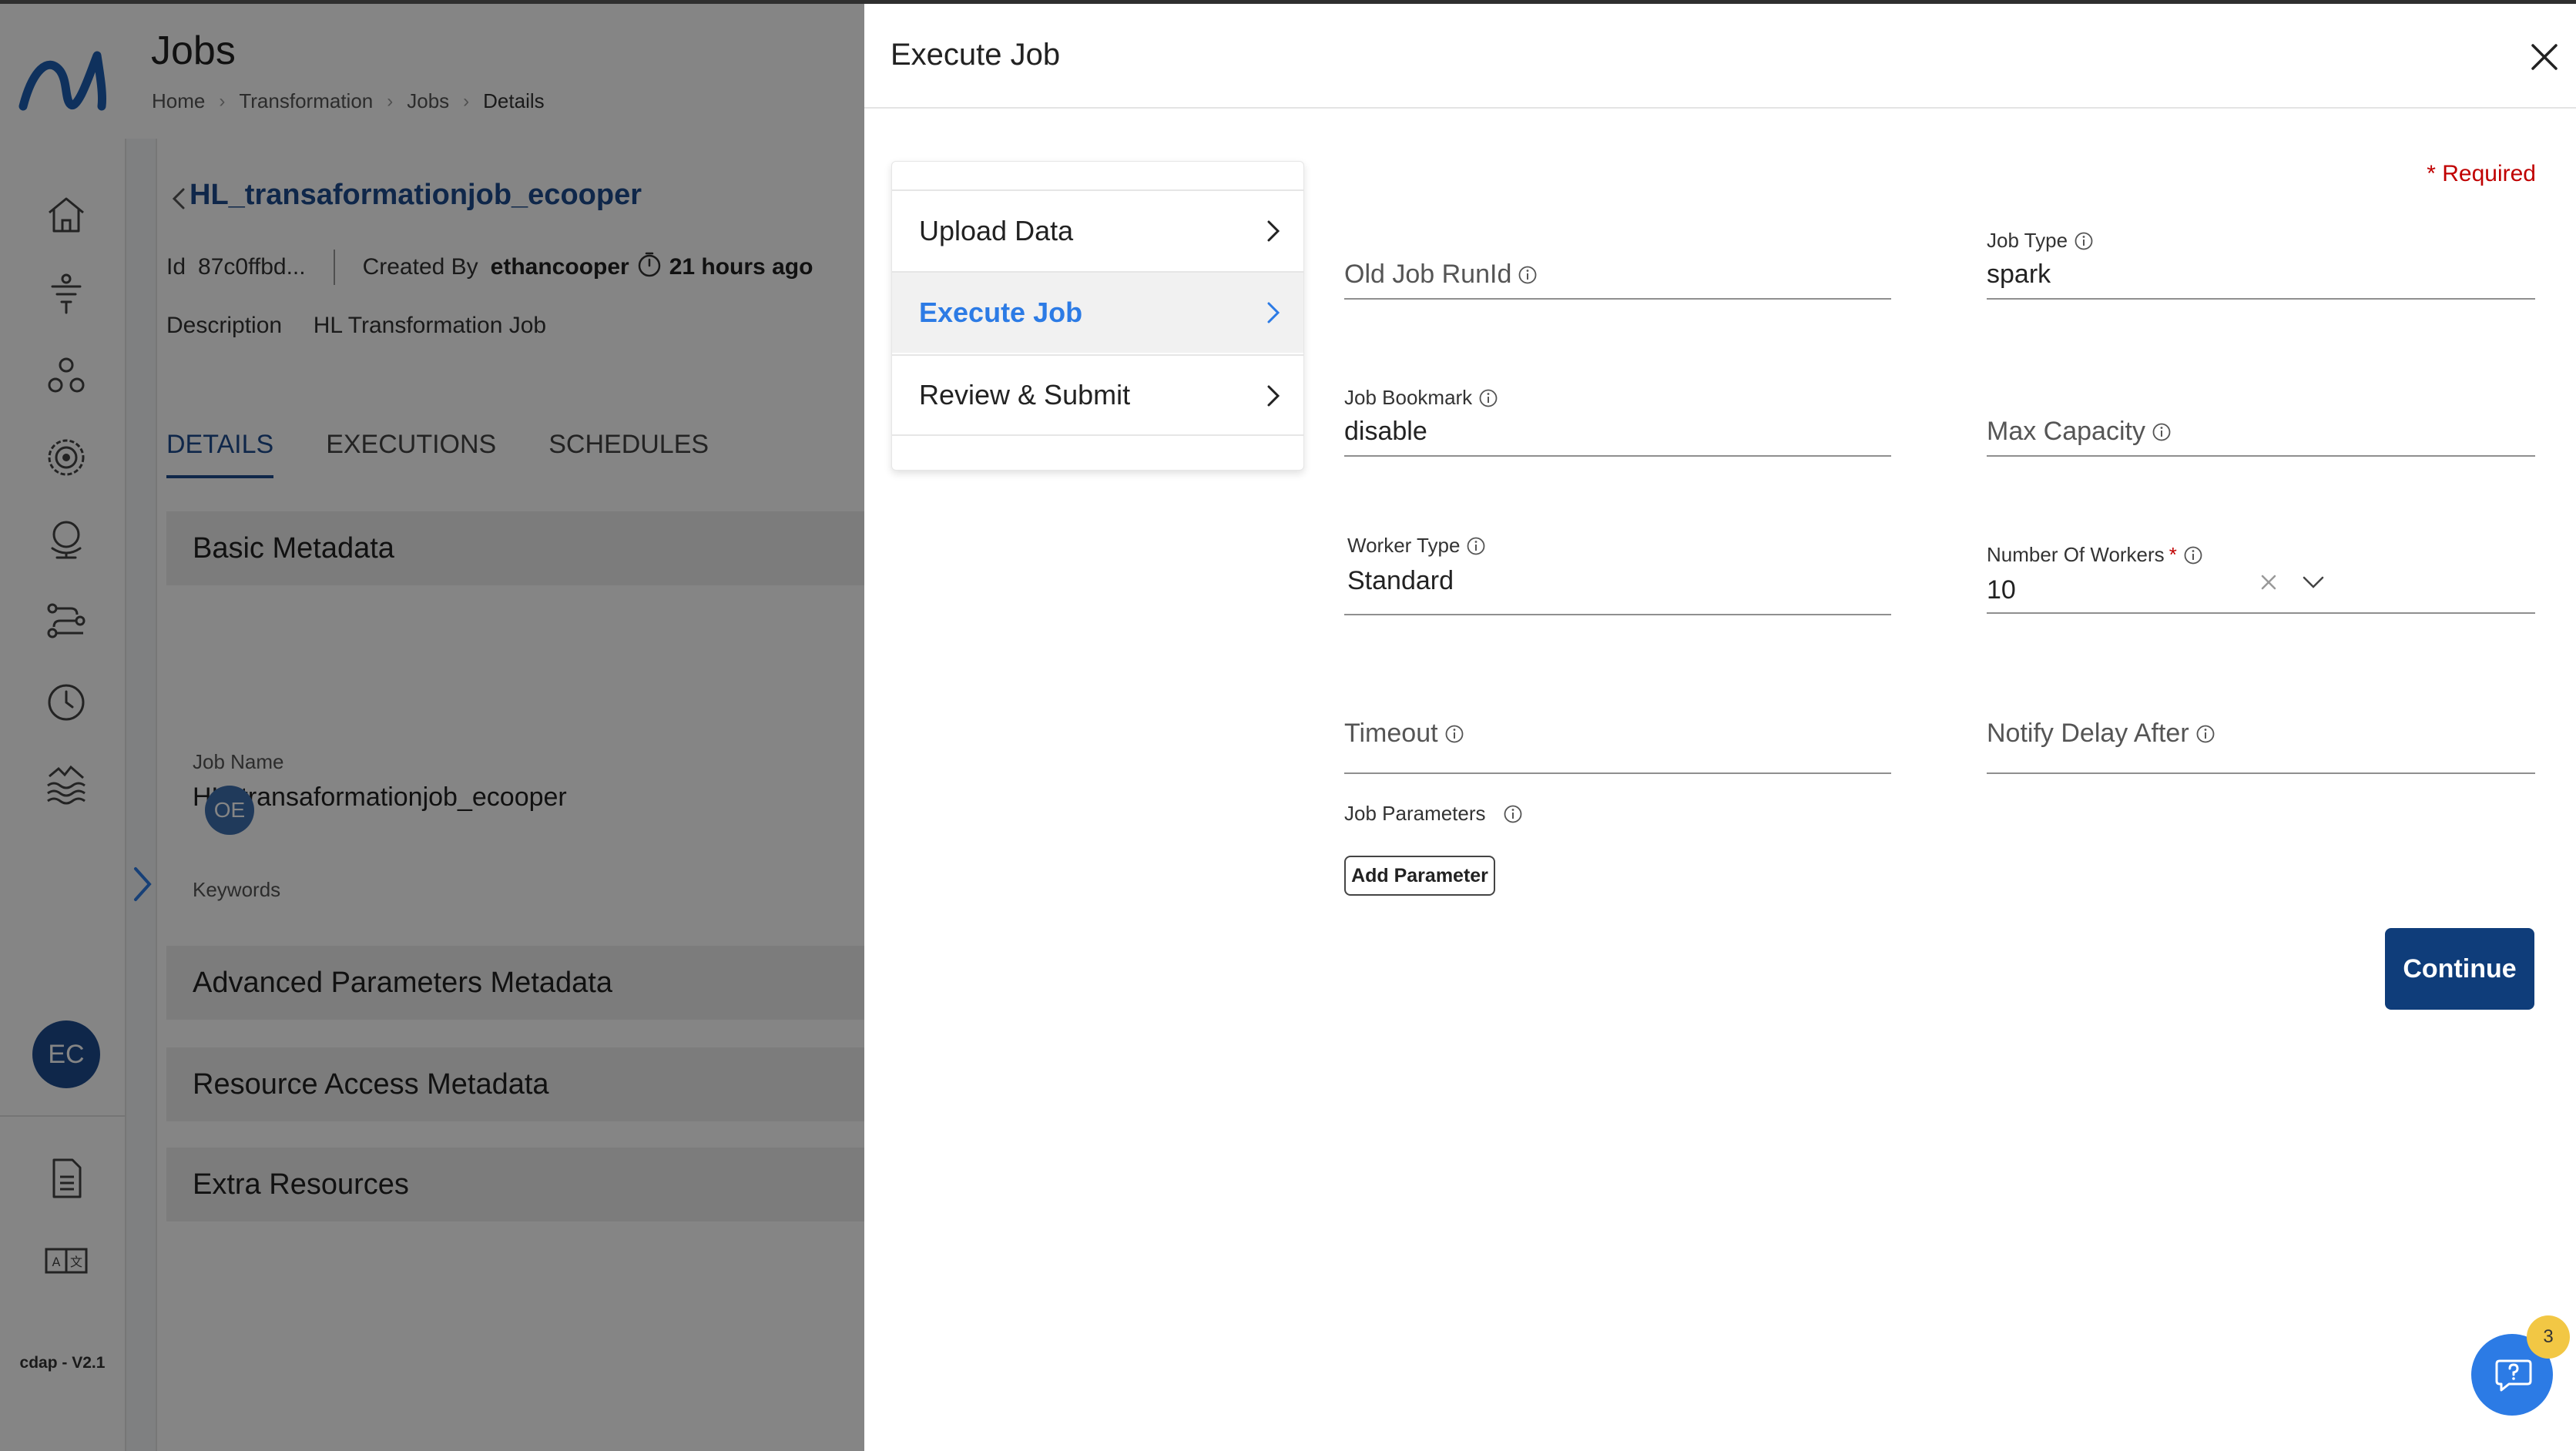 This screenshot has height=1451, width=2576. I want to click on job-type-label: Job Type, so click(2040, 241).